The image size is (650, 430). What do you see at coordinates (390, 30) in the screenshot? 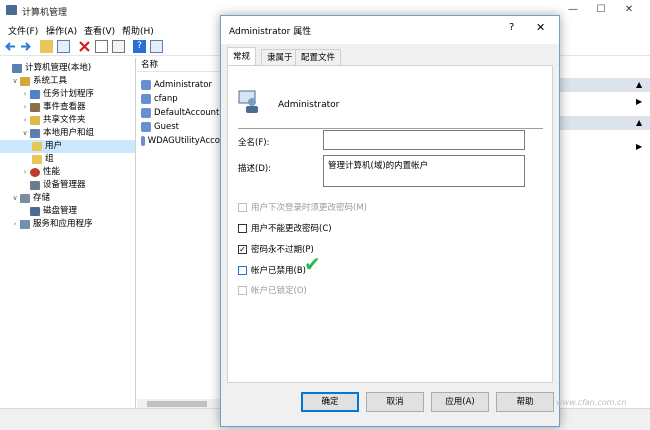
I see `dialog-title-bar: Administrator 属性 ? ✕` at bounding box center [390, 30].